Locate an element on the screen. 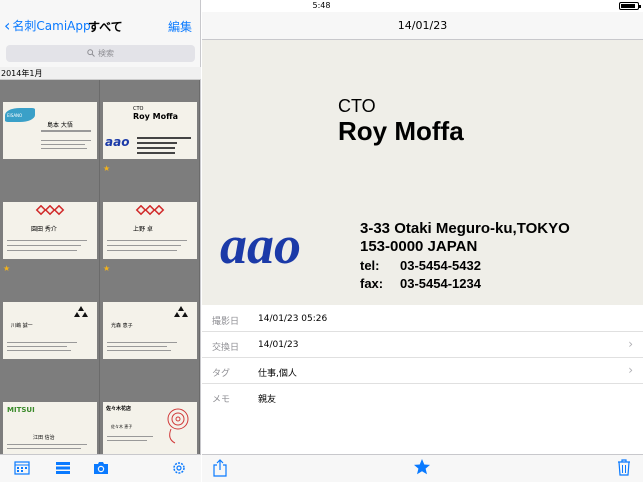 The height and width of the screenshot is (482, 643). detail-row-memo: メモ 親友 is located at coordinates (422, 397).